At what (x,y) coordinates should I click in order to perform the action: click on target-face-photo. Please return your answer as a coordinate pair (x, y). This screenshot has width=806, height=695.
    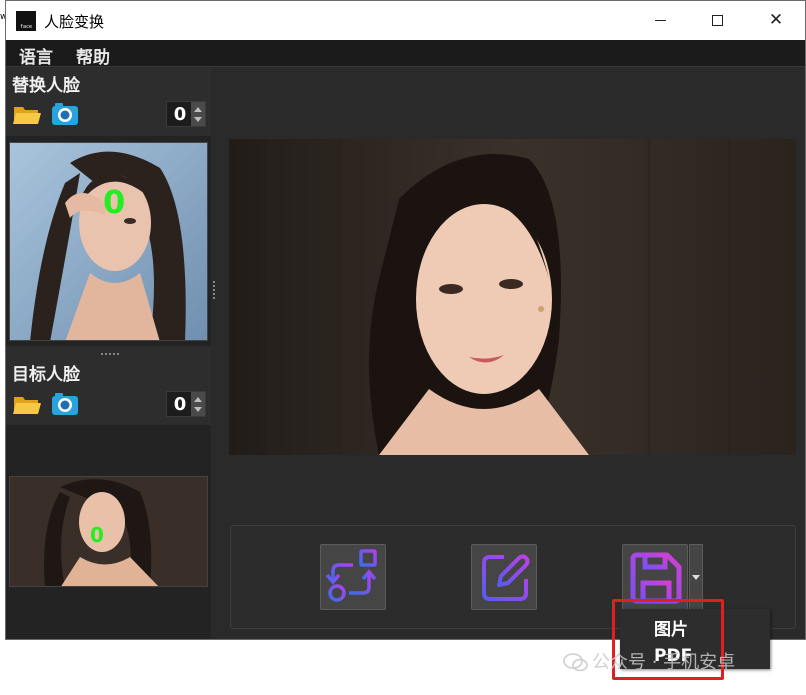
    Looking at the image, I should click on (108, 531).